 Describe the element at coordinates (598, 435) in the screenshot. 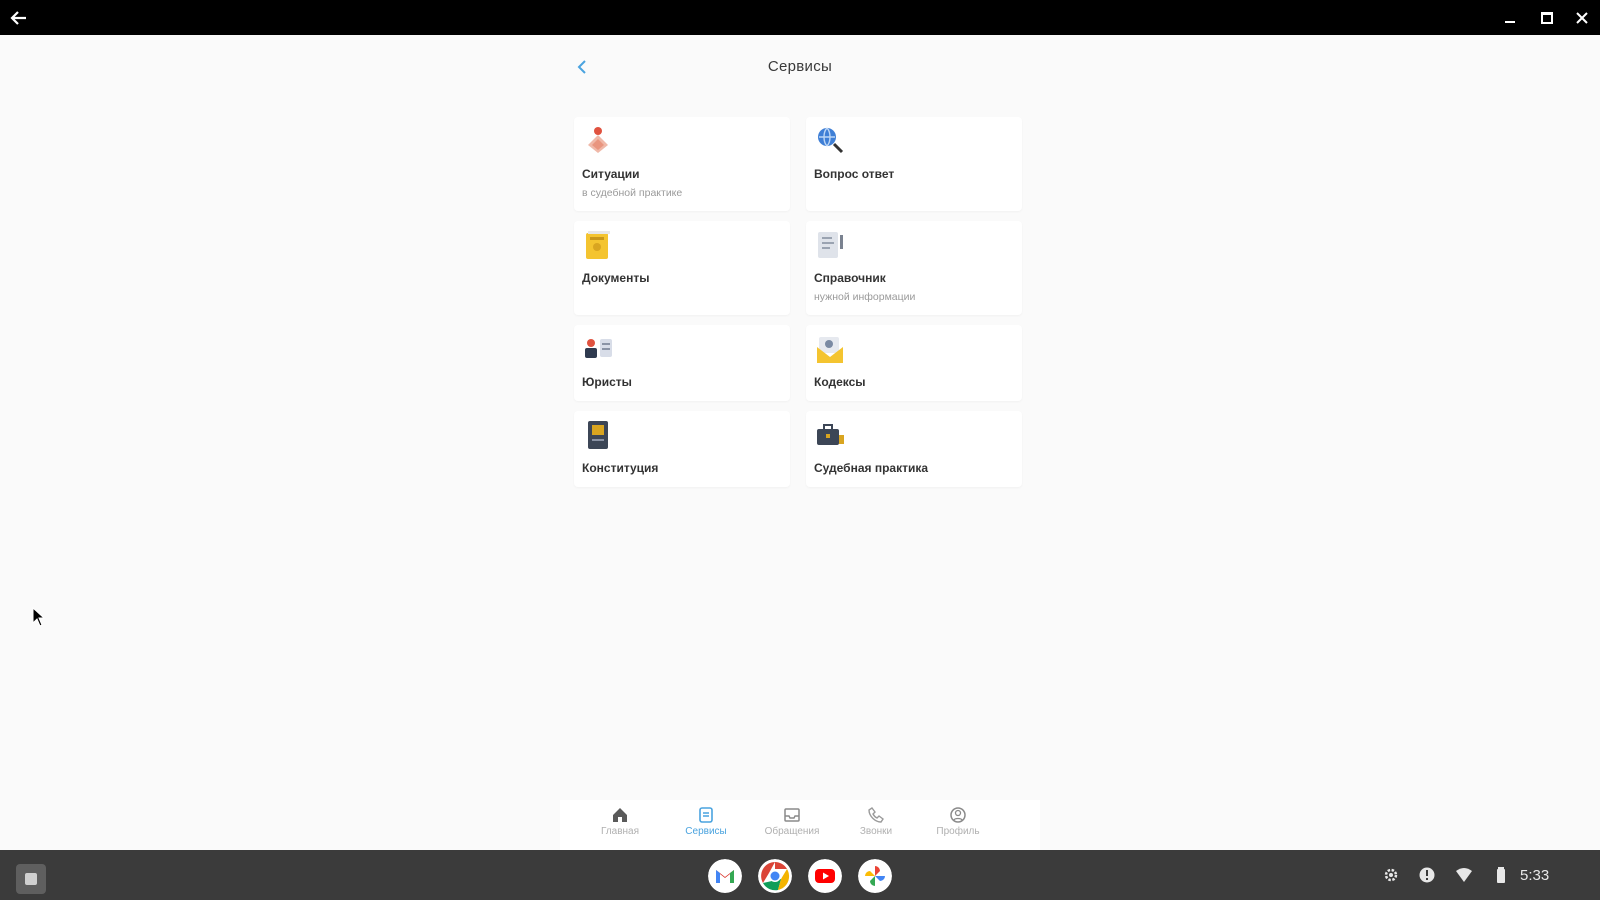

I see `constitution-book-icon` at that location.